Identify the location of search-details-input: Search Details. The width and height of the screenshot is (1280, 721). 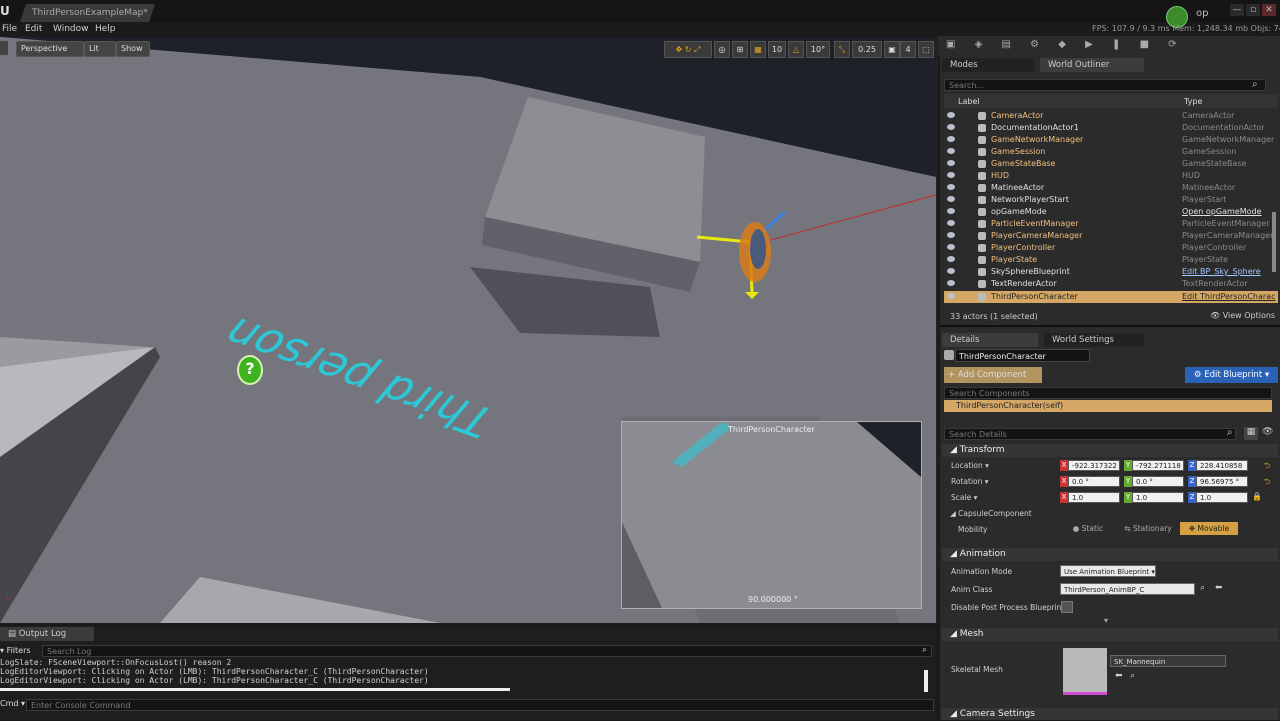
(1090, 434).